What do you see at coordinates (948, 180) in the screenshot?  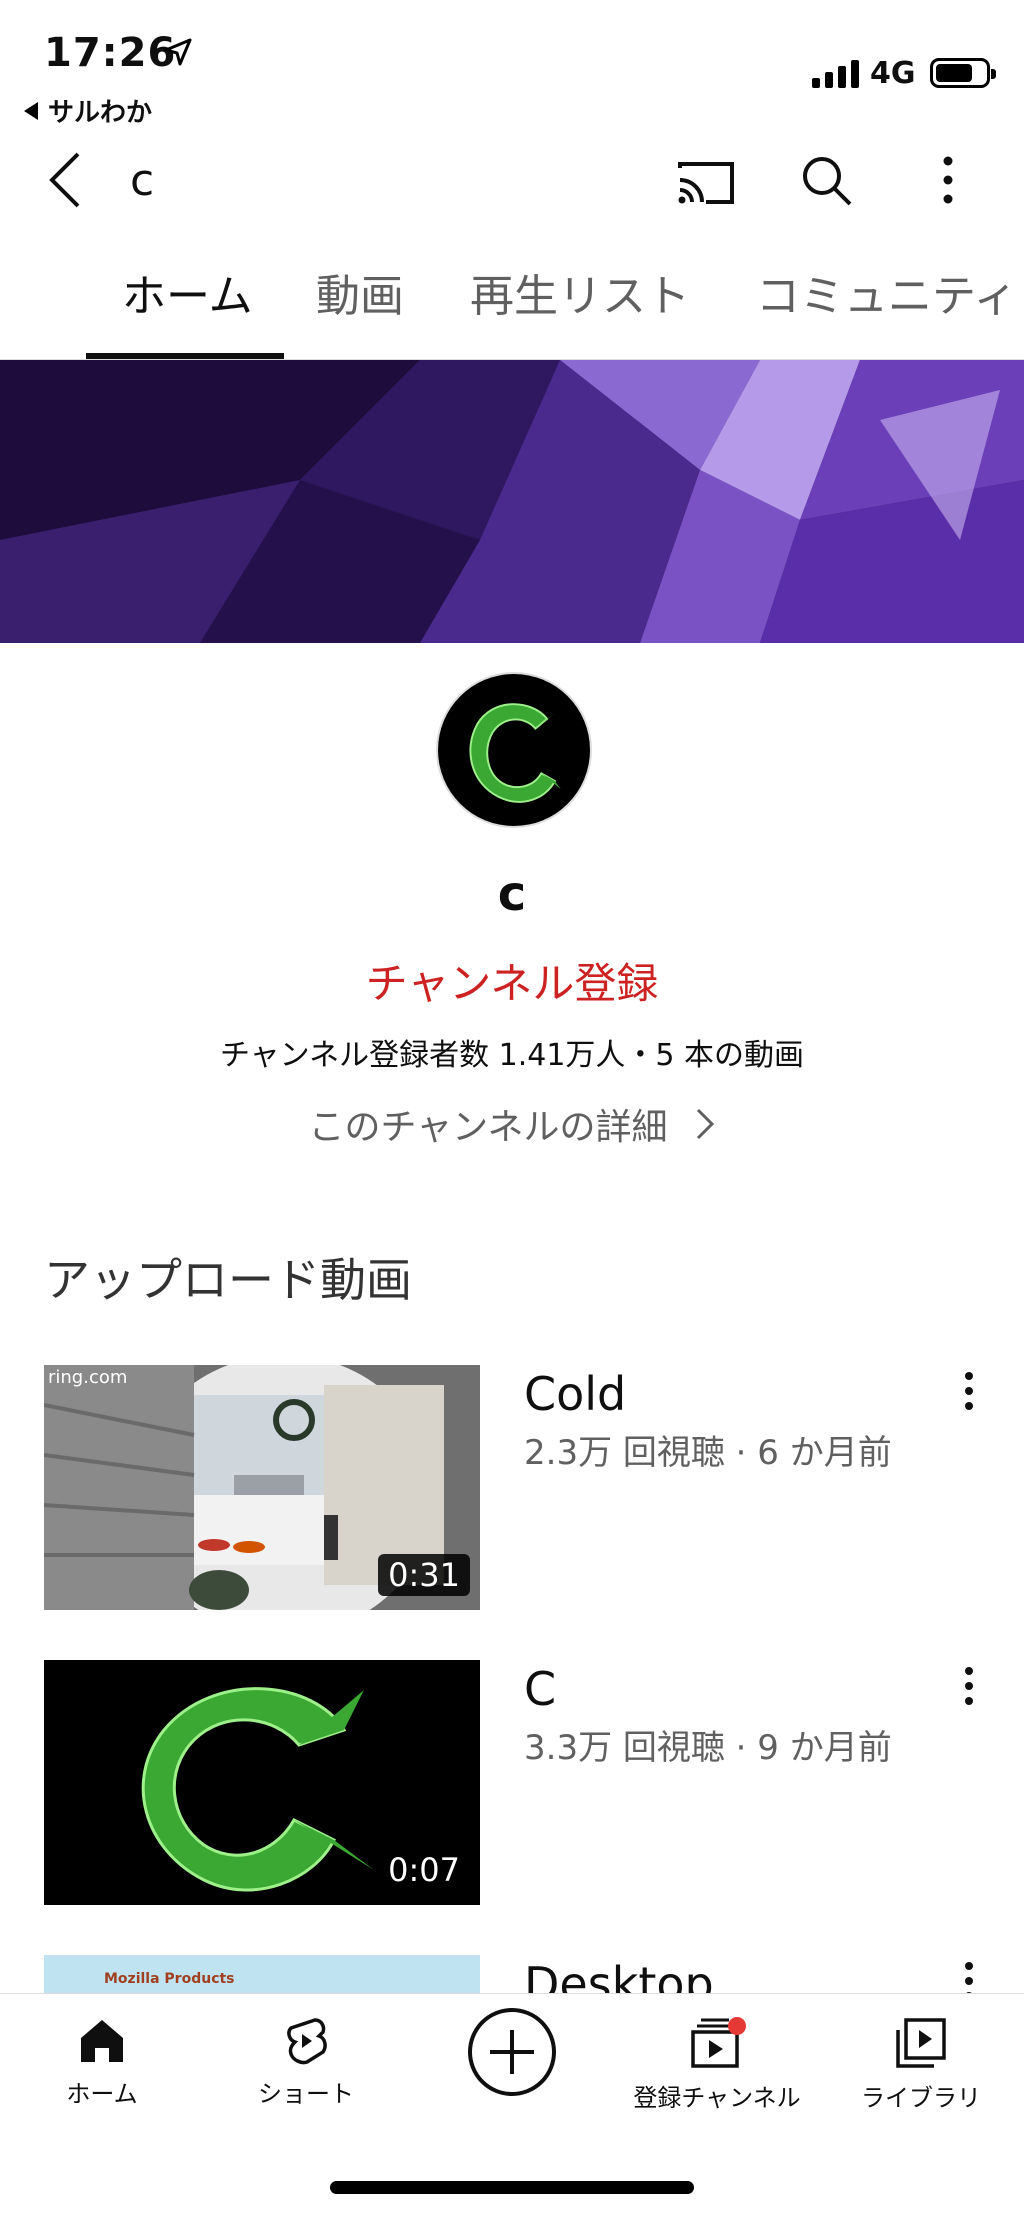 I see `more-options-icon` at bounding box center [948, 180].